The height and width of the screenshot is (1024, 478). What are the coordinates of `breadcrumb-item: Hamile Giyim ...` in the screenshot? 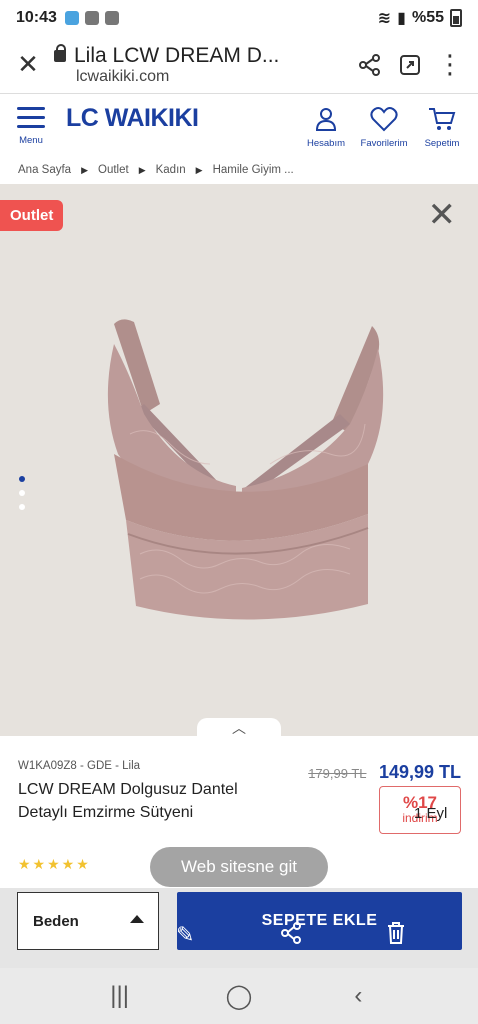 It's located at (253, 170).